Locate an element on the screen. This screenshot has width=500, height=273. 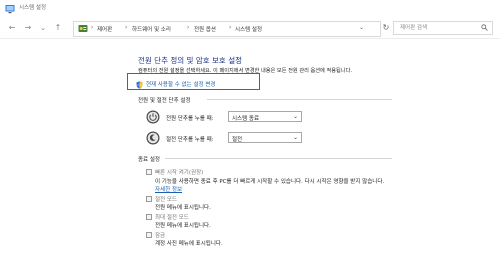
sleep-label: 절전 모드 is located at coordinates (166, 200).